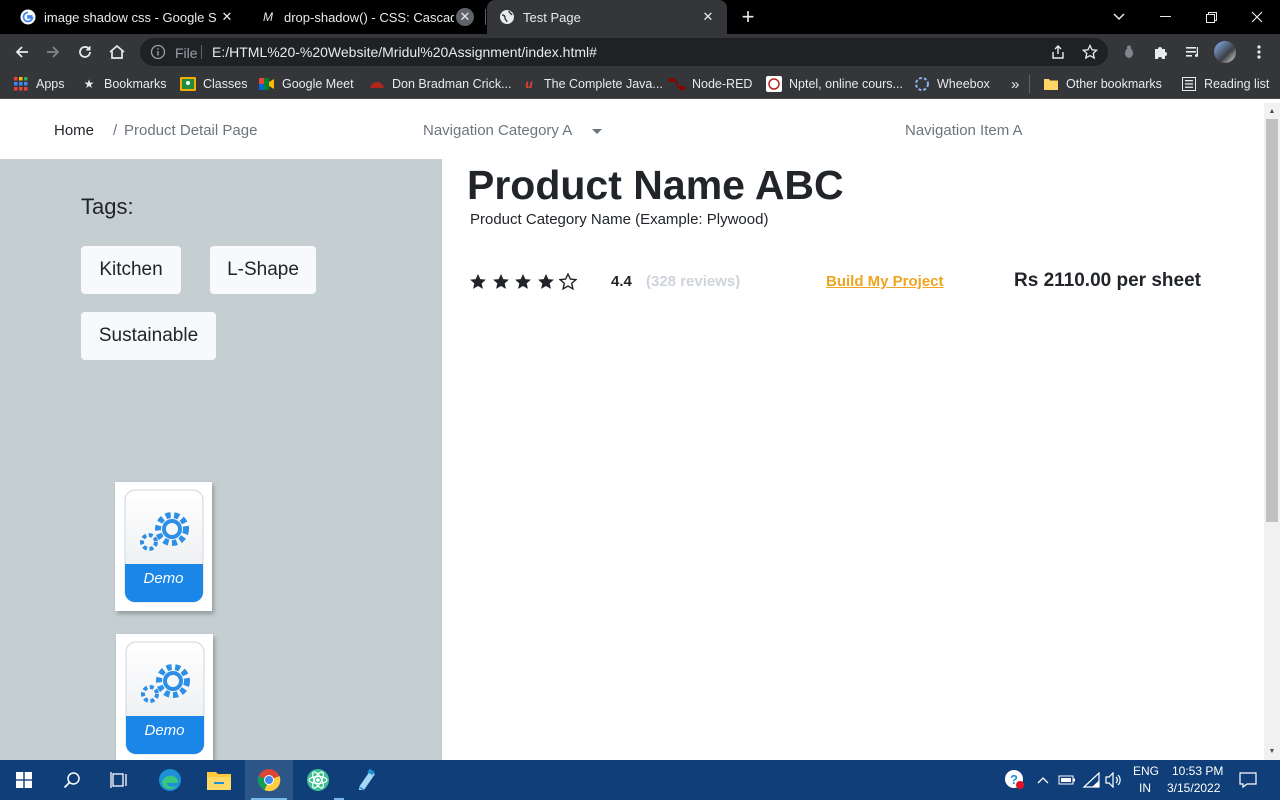  I want to click on battery-icon, so click(1067, 780).